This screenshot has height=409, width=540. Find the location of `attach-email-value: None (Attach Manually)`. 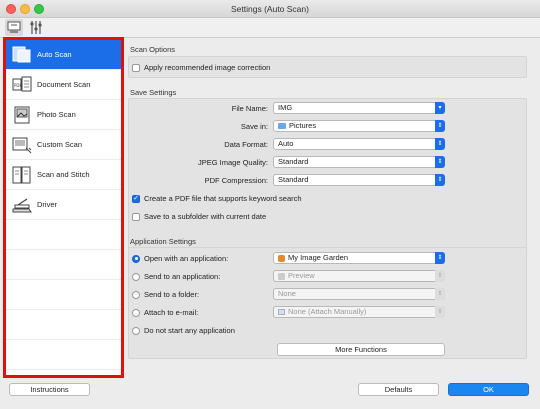

attach-email-value: None (Attach Manually) is located at coordinates (327, 311).